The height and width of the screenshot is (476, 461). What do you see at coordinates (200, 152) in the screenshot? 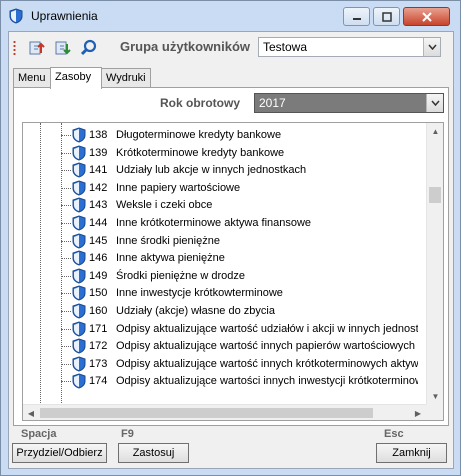
I see `tree-item-name: Krótkoterminowe kredyty bankowe` at bounding box center [200, 152].